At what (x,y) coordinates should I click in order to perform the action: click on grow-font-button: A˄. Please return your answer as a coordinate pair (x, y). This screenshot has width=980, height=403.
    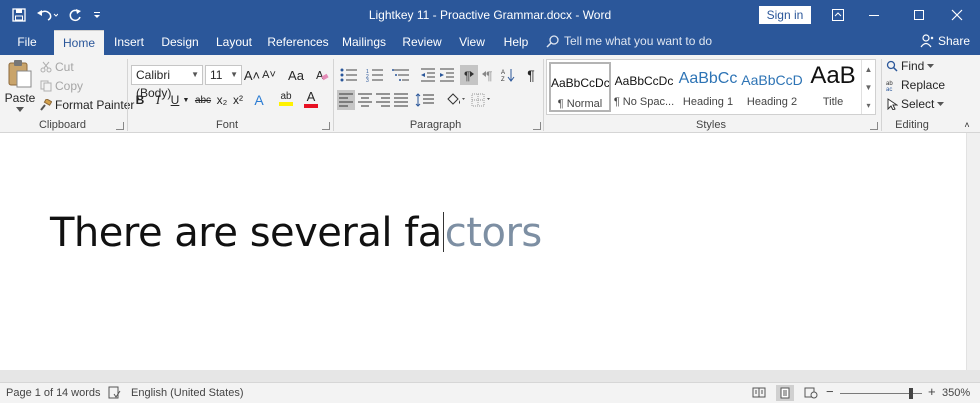
    Looking at the image, I should click on (252, 75).